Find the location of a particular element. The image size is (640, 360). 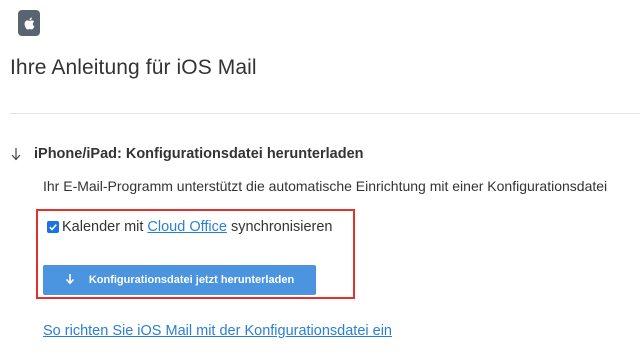

calendar-sync-label-after: synchronisieren is located at coordinates (281, 227).